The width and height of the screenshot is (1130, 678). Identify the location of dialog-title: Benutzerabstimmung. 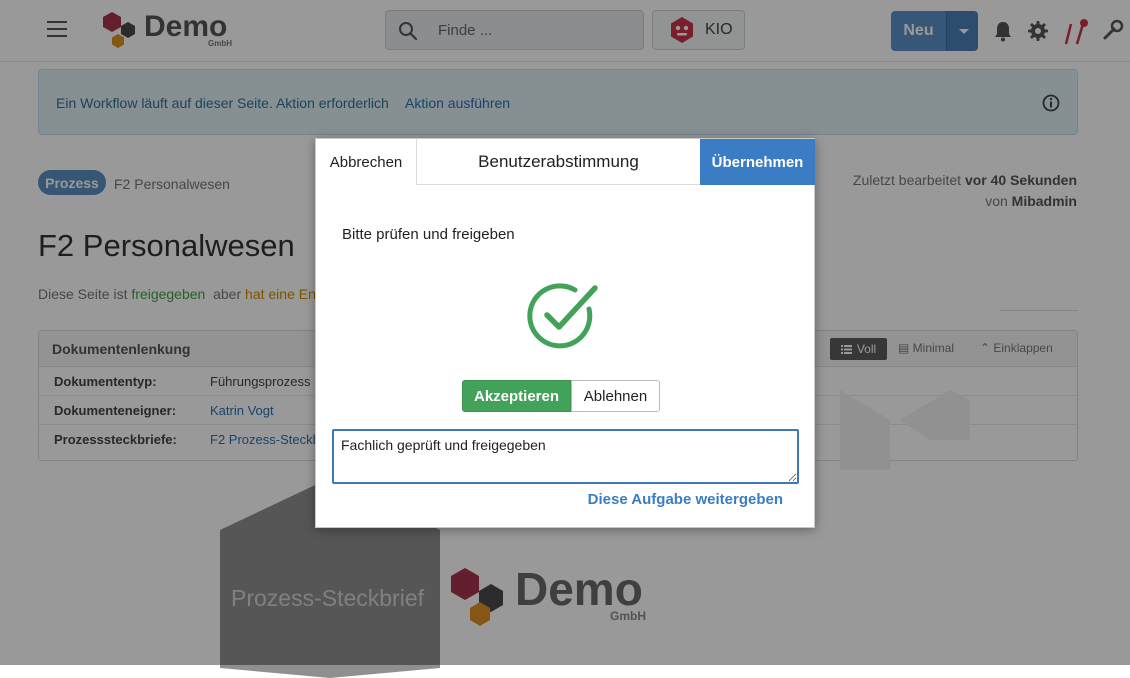
(558, 161).